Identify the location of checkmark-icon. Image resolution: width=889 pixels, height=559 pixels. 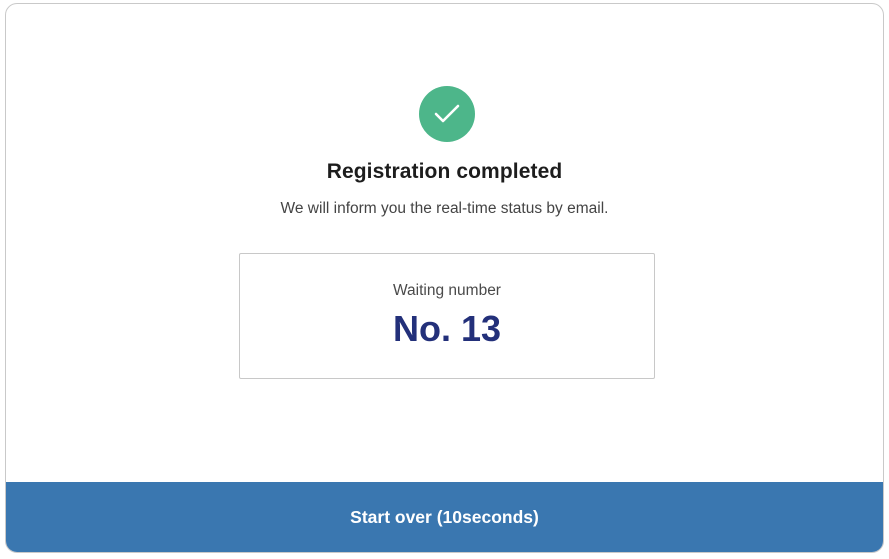
(447, 113).